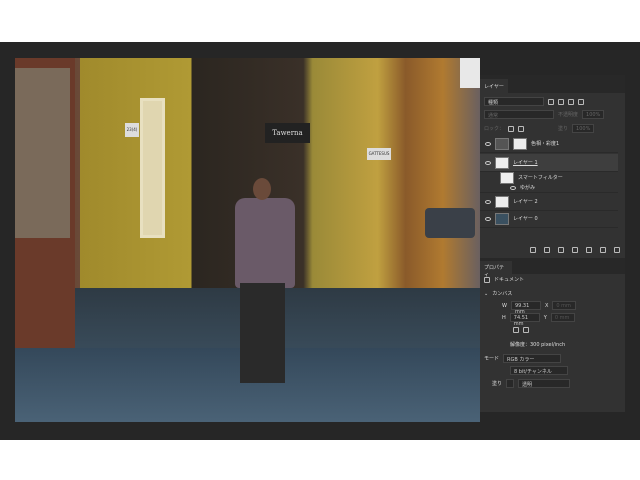 The height and width of the screenshot is (480, 640). I want to click on lock-icon, so click(511, 128).